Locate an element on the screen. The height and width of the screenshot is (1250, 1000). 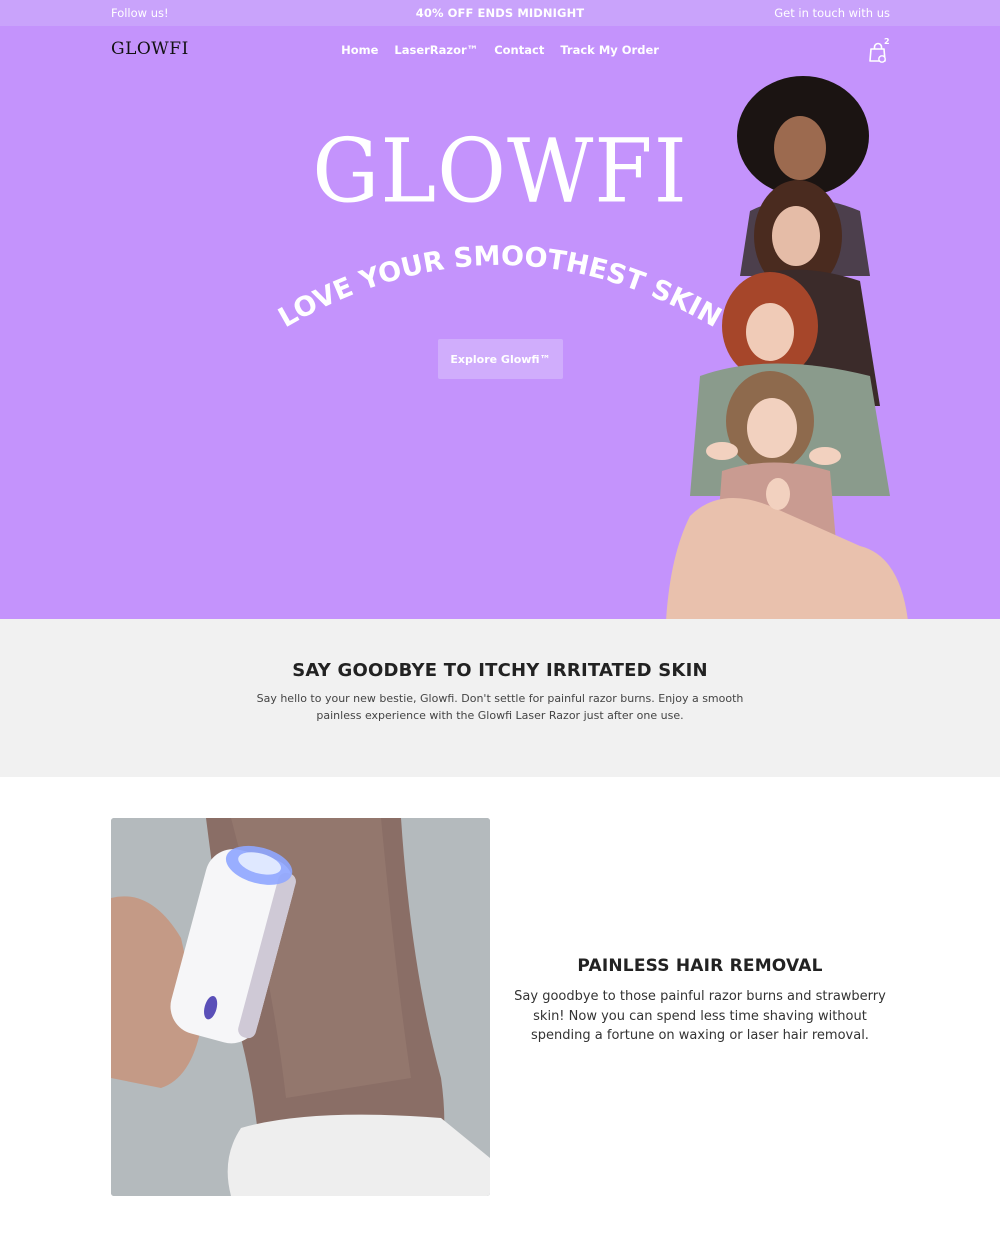
cart-count-badge: 2 is located at coordinates (887, 41).